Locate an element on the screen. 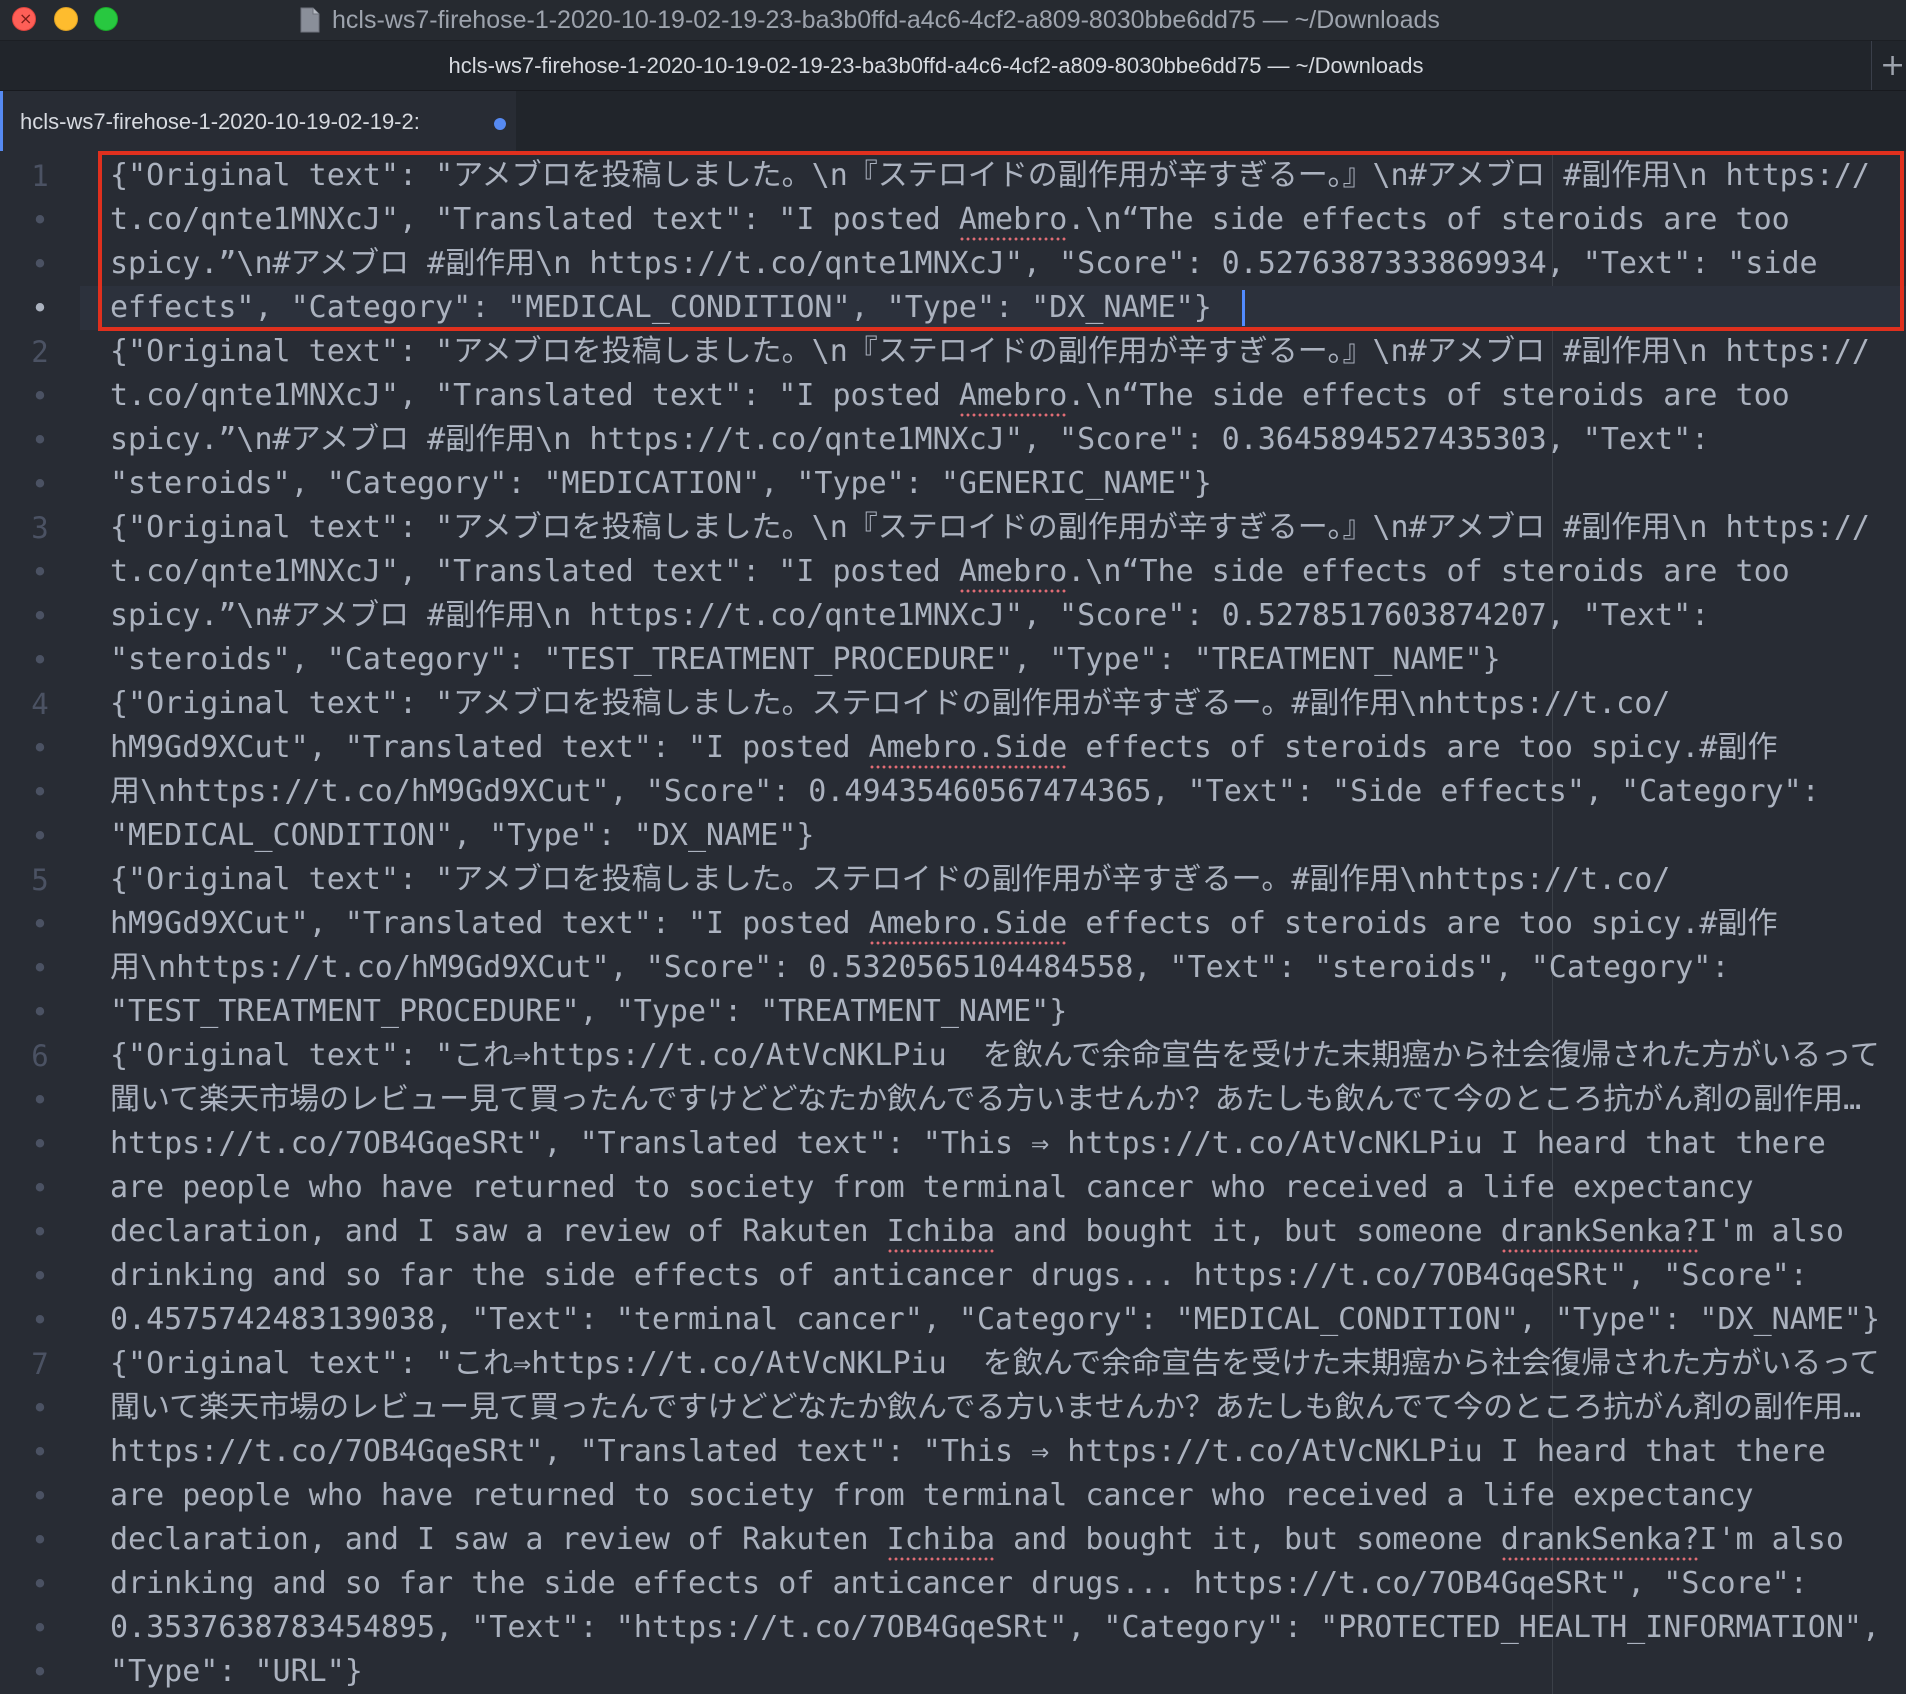 This screenshot has width=1906, height=1694. close-window-button: × is located at coordinates (24, 19).